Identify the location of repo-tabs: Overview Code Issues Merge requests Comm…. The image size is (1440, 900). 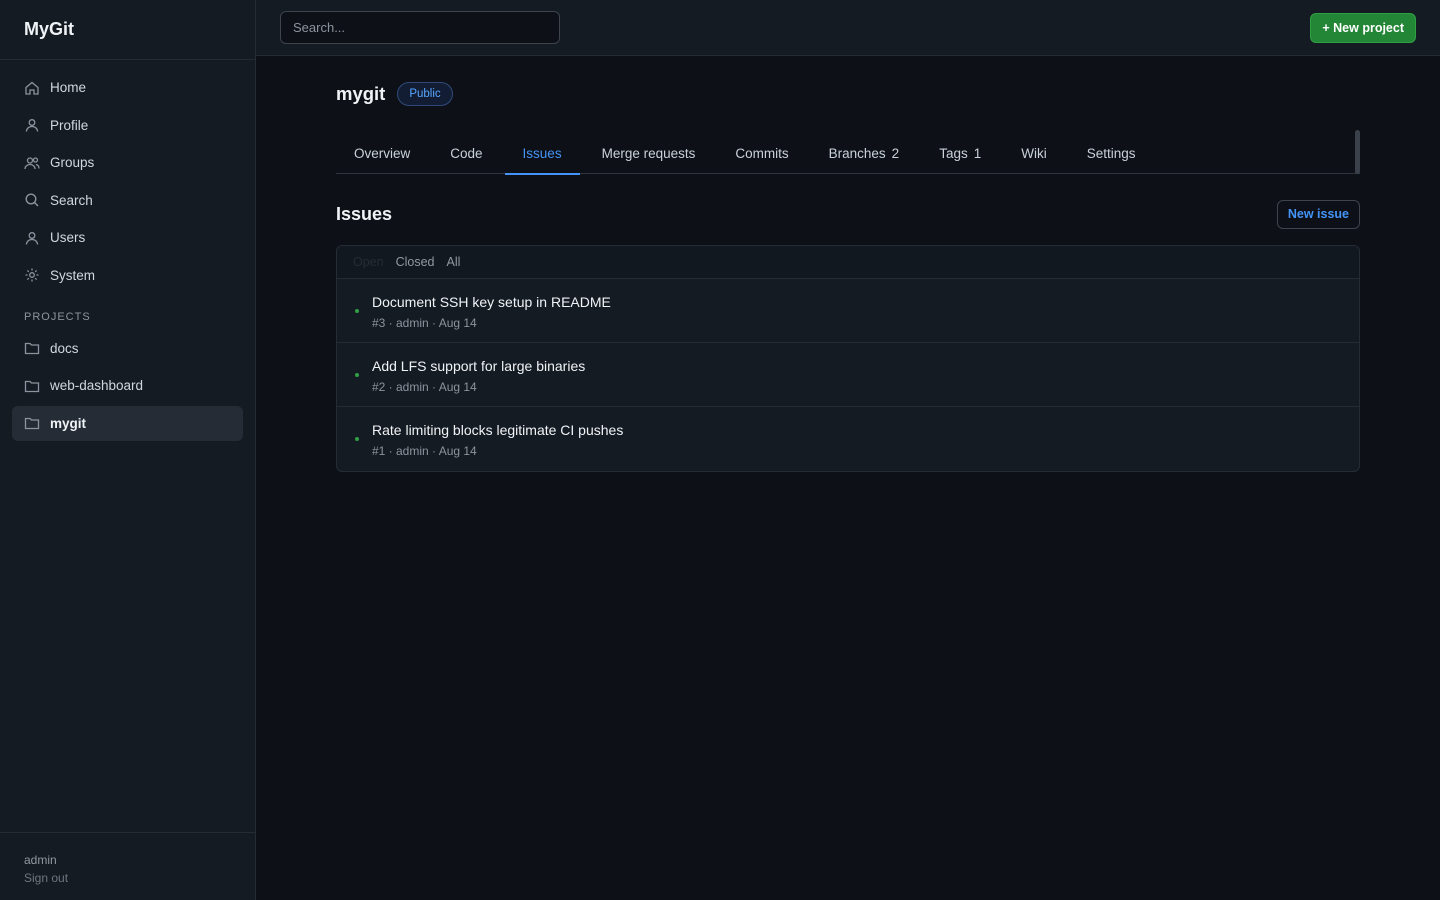
(848, 152).